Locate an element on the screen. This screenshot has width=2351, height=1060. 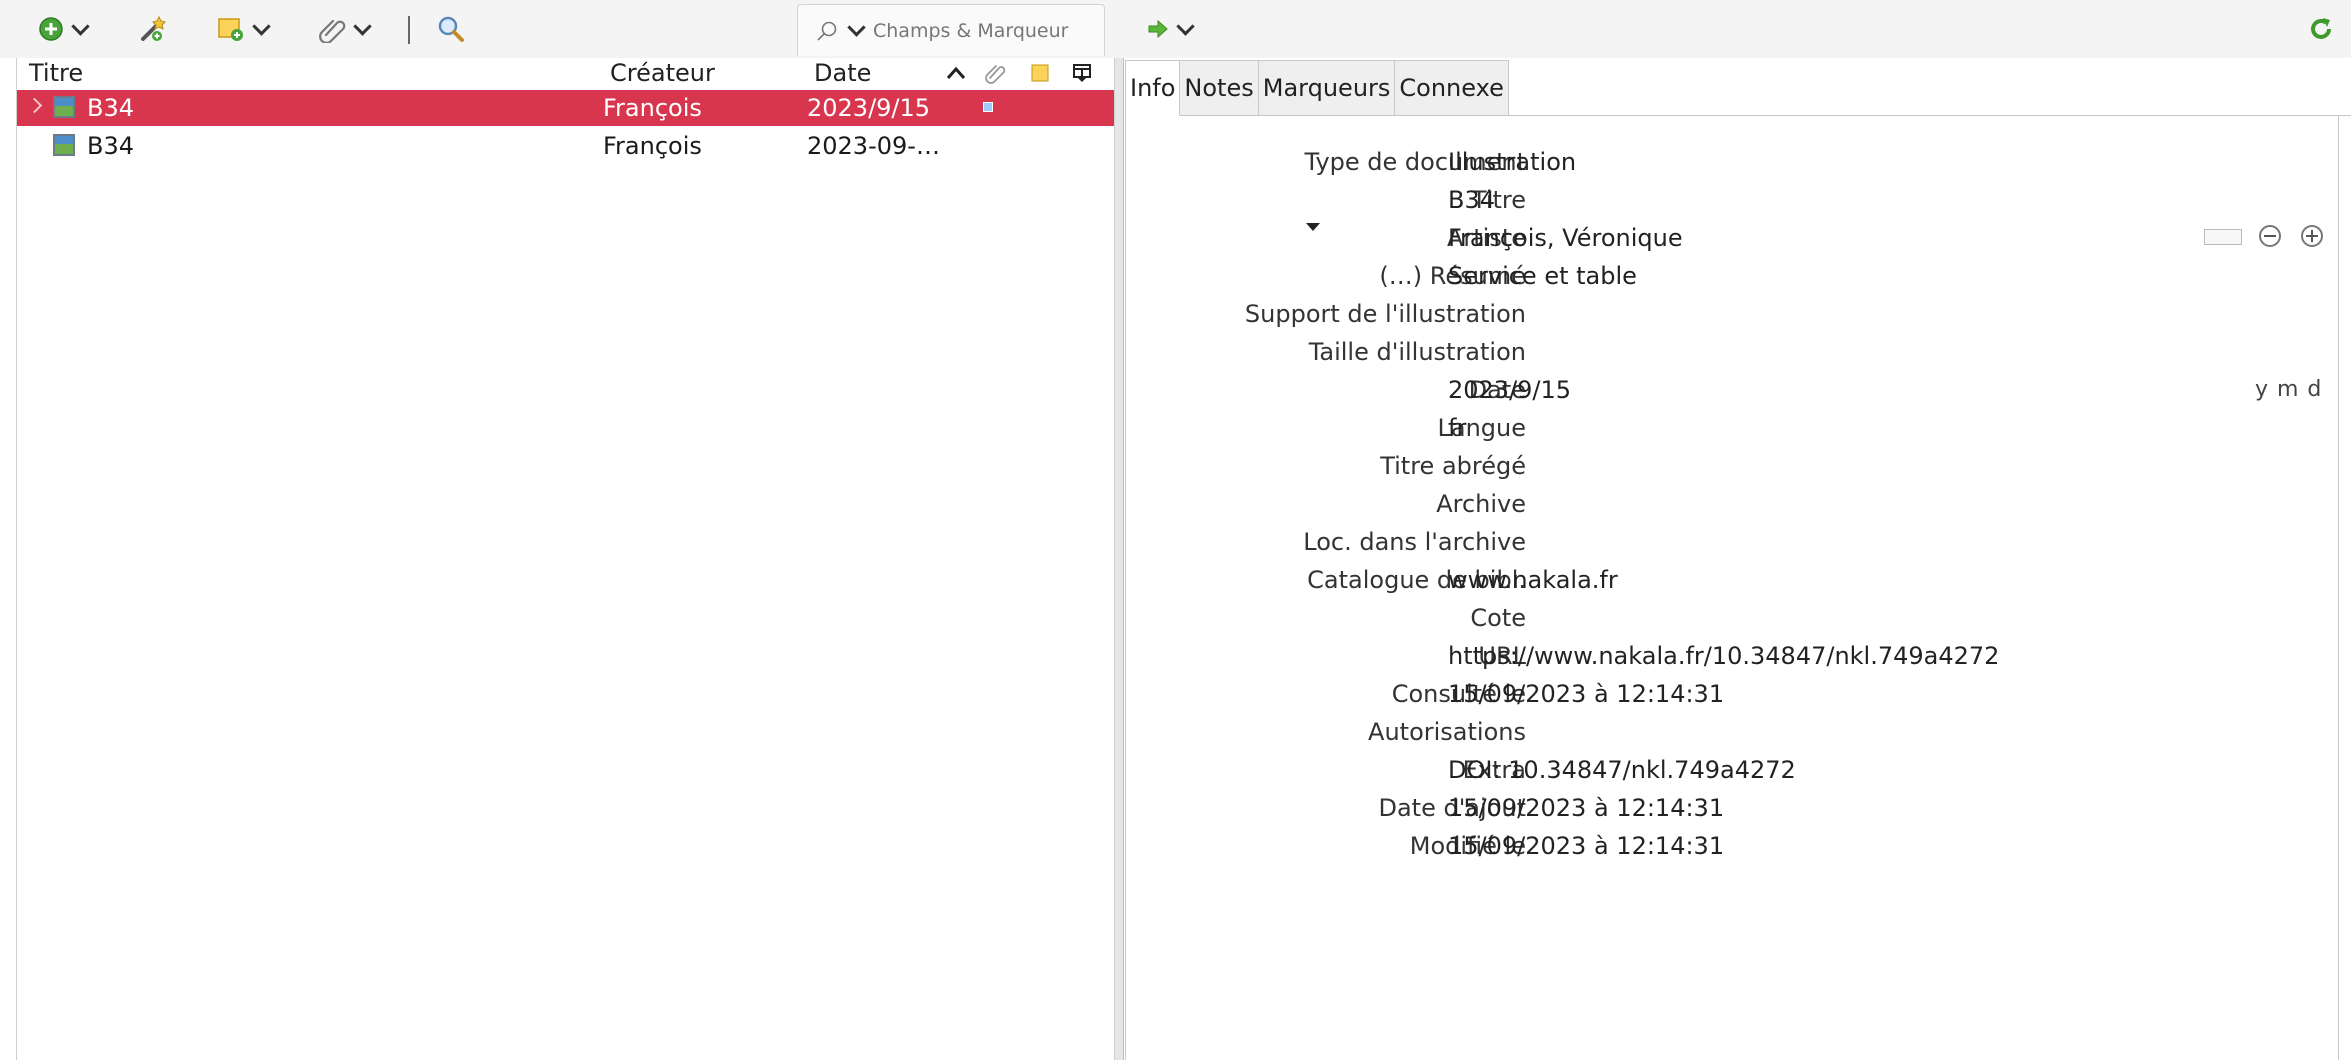
table-row: B34 François 2023/9/15 is located at coordinates (565, 108).